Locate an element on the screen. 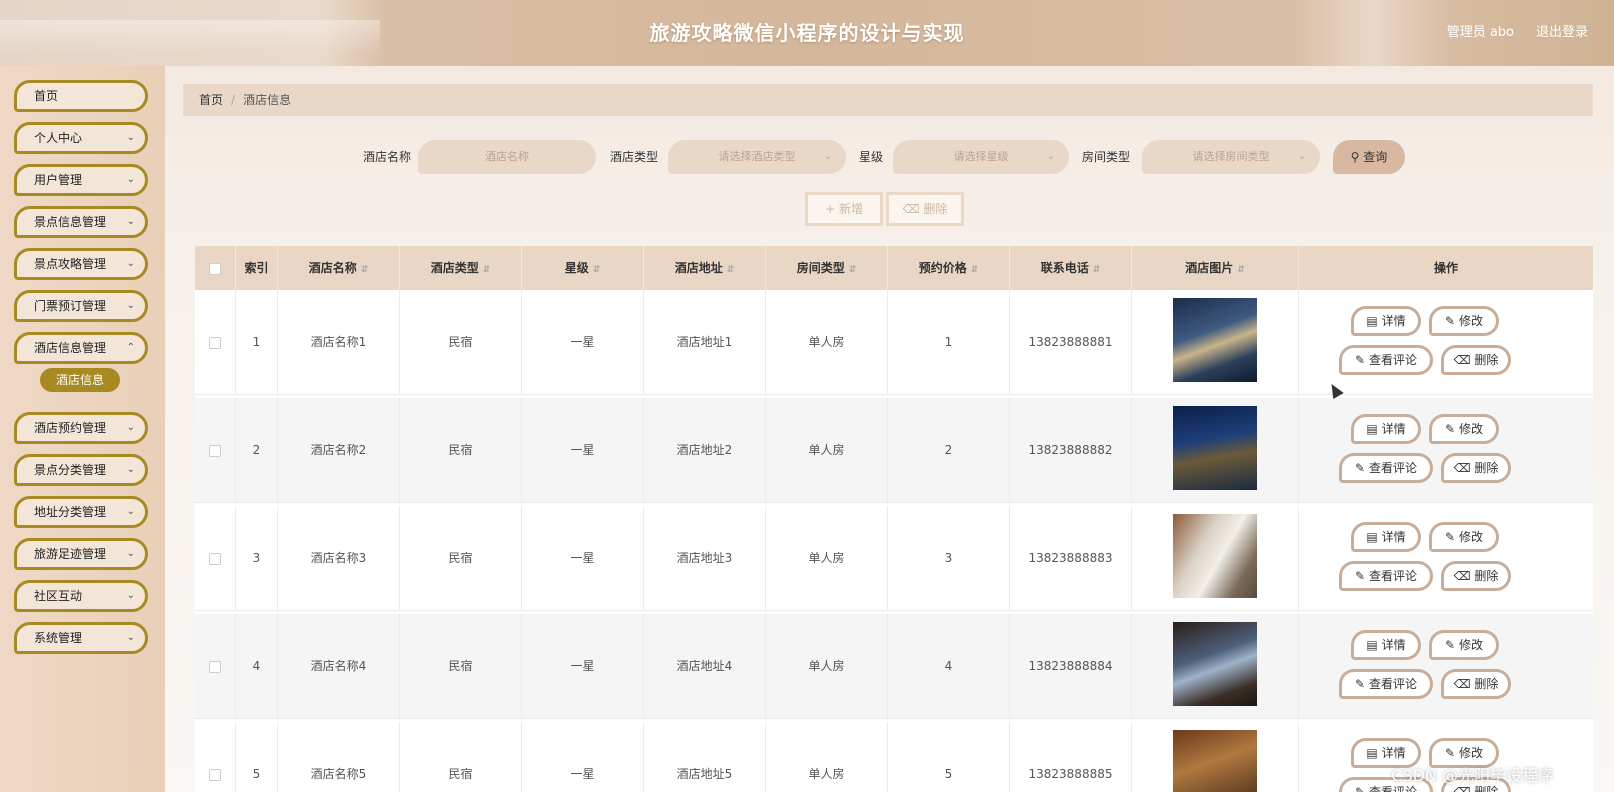 The height and width of the screenshot is (792, 1614). hotel-type-select: 请选择酒店类型 ⌄ is located at coordinates (757, 157).